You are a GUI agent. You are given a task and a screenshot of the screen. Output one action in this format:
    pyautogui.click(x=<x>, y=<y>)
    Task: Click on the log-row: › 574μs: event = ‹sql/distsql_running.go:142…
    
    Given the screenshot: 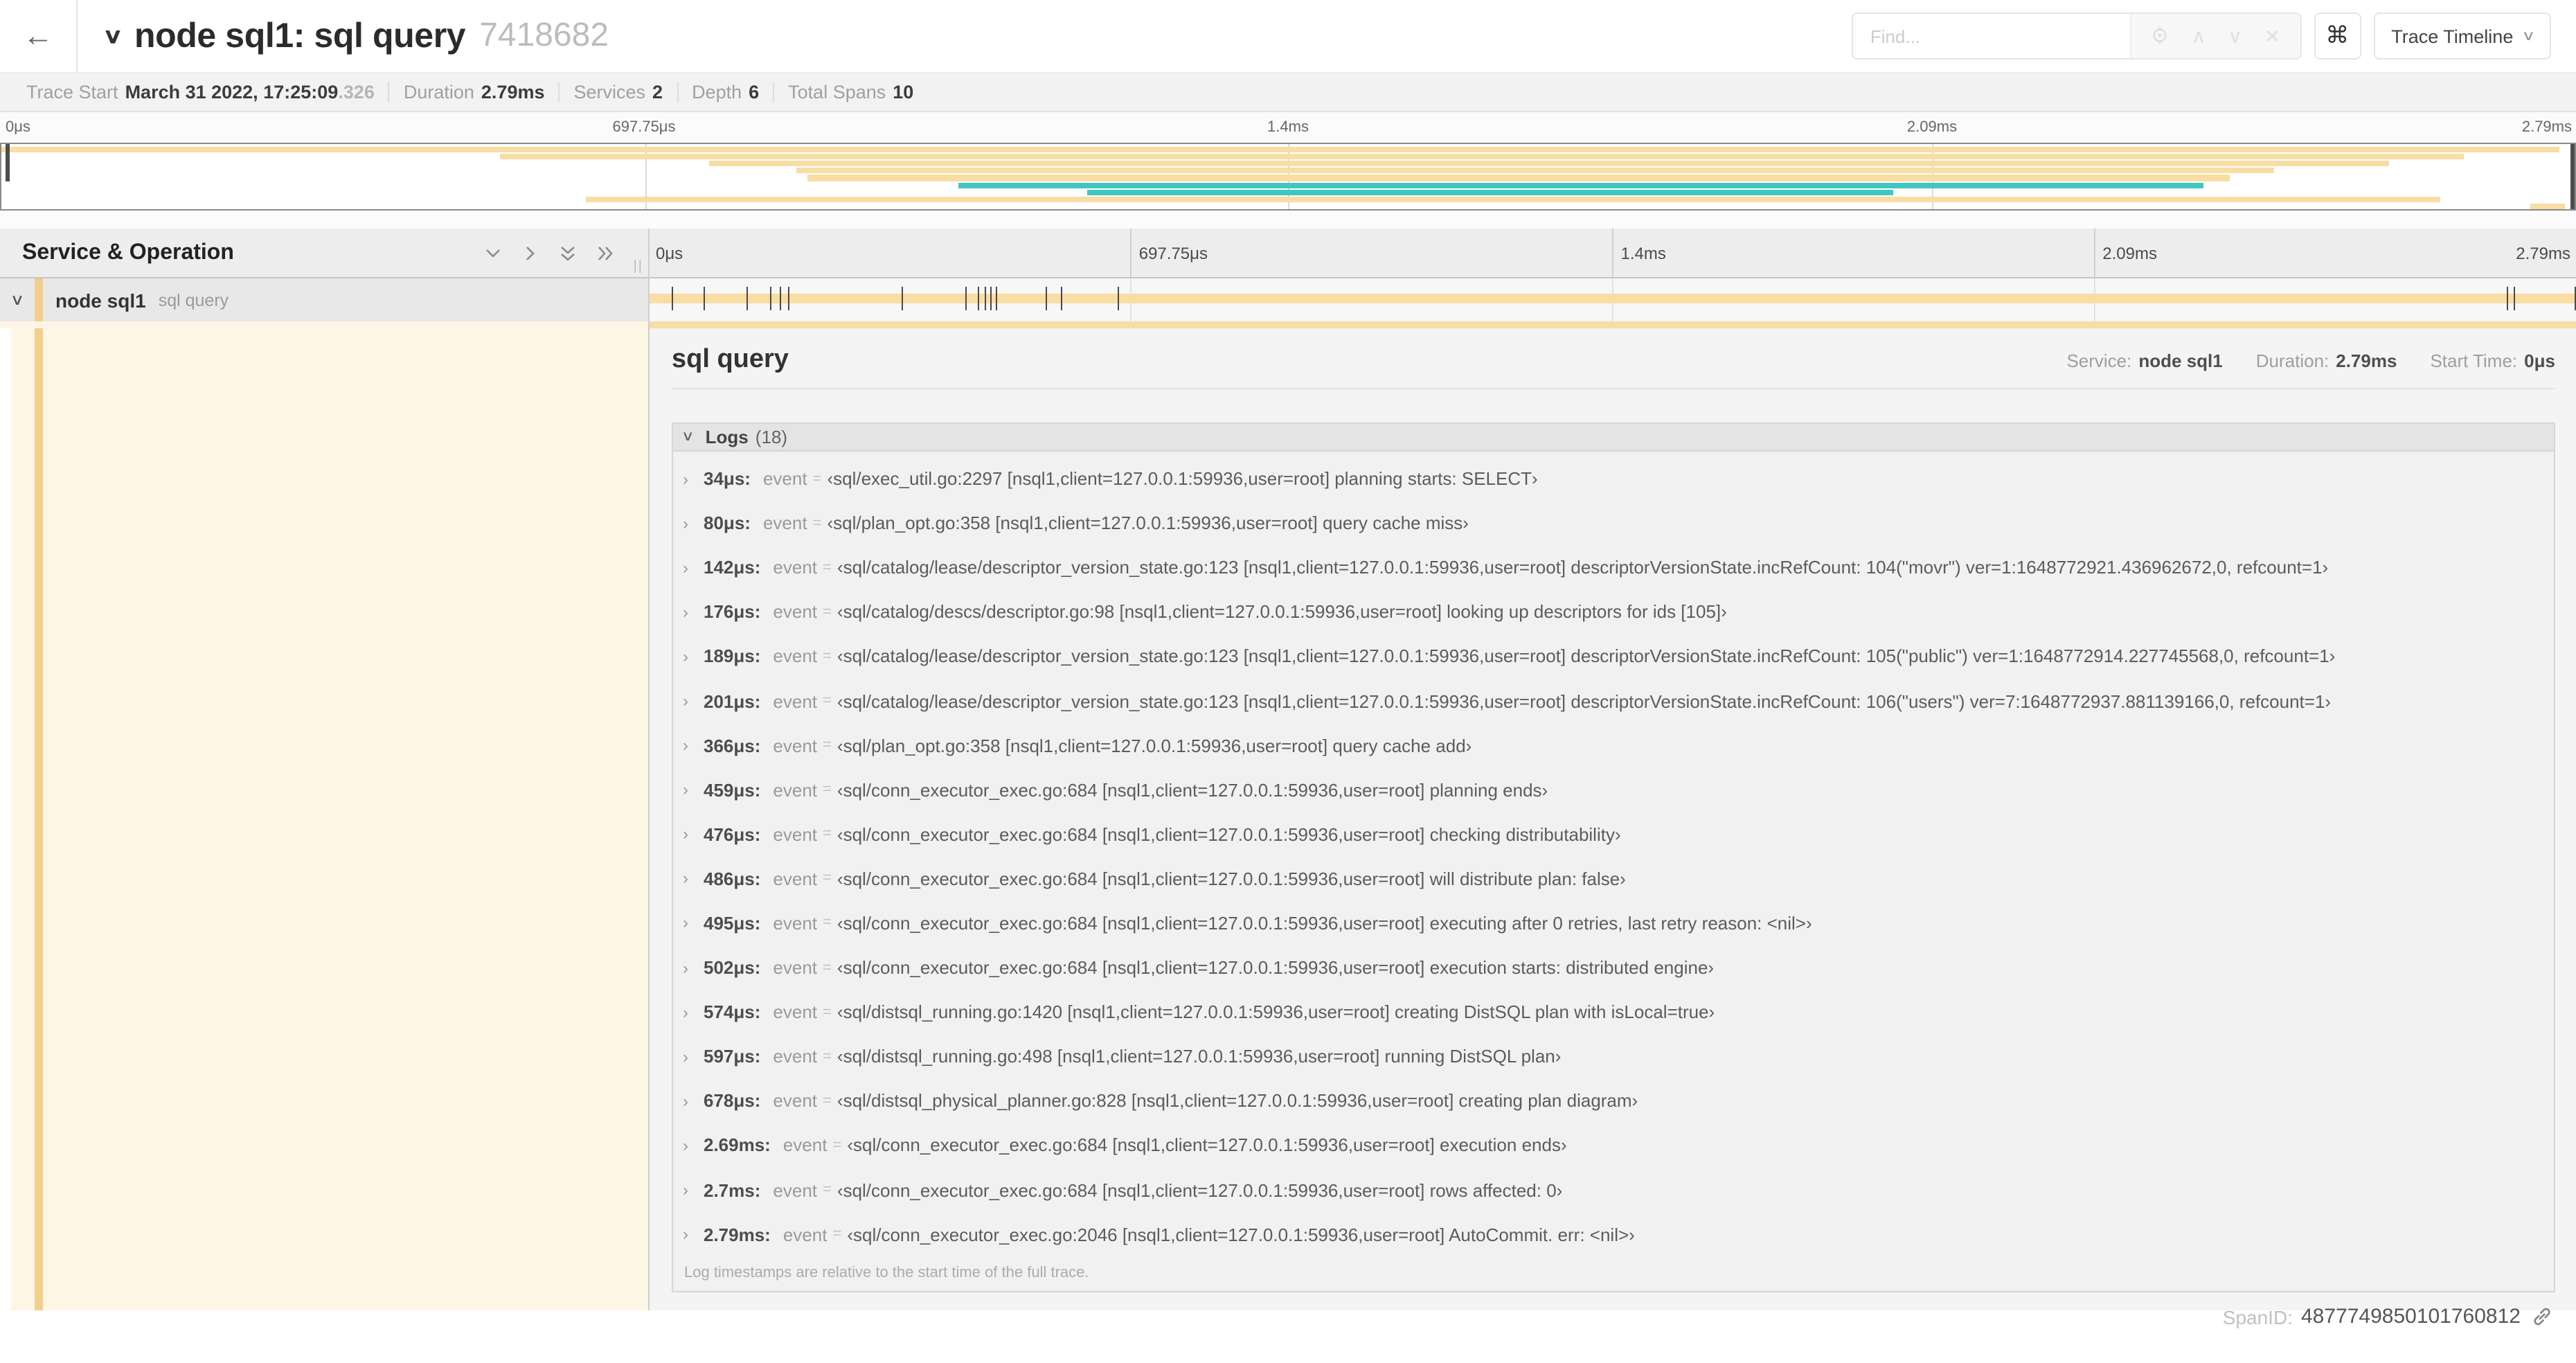 What is the action you would take?
    pyautogui.click(x=1613, y=1012)
    